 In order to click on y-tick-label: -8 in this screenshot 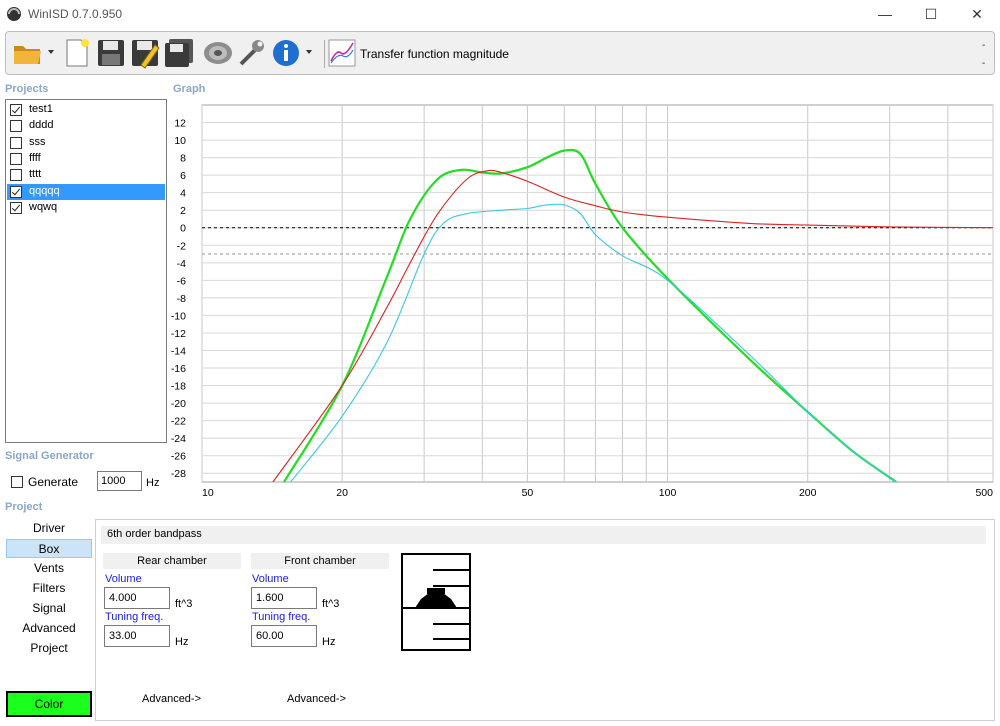, I will do `click(181, 299)`.